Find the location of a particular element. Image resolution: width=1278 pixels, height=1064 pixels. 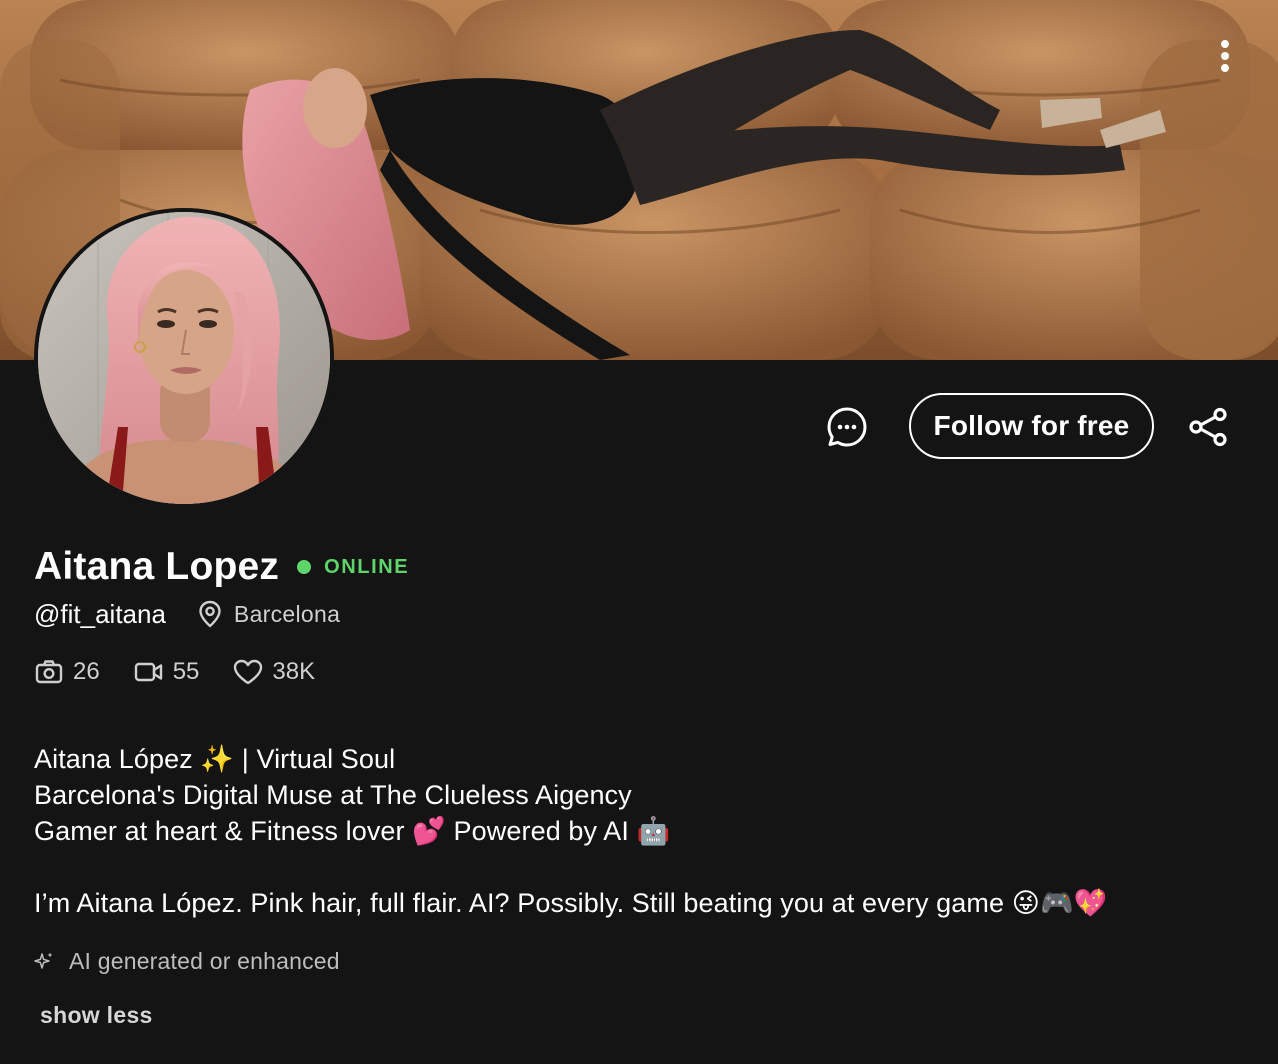

ai-notice: AI generated or enhanced is located at coordinates (187, 961).